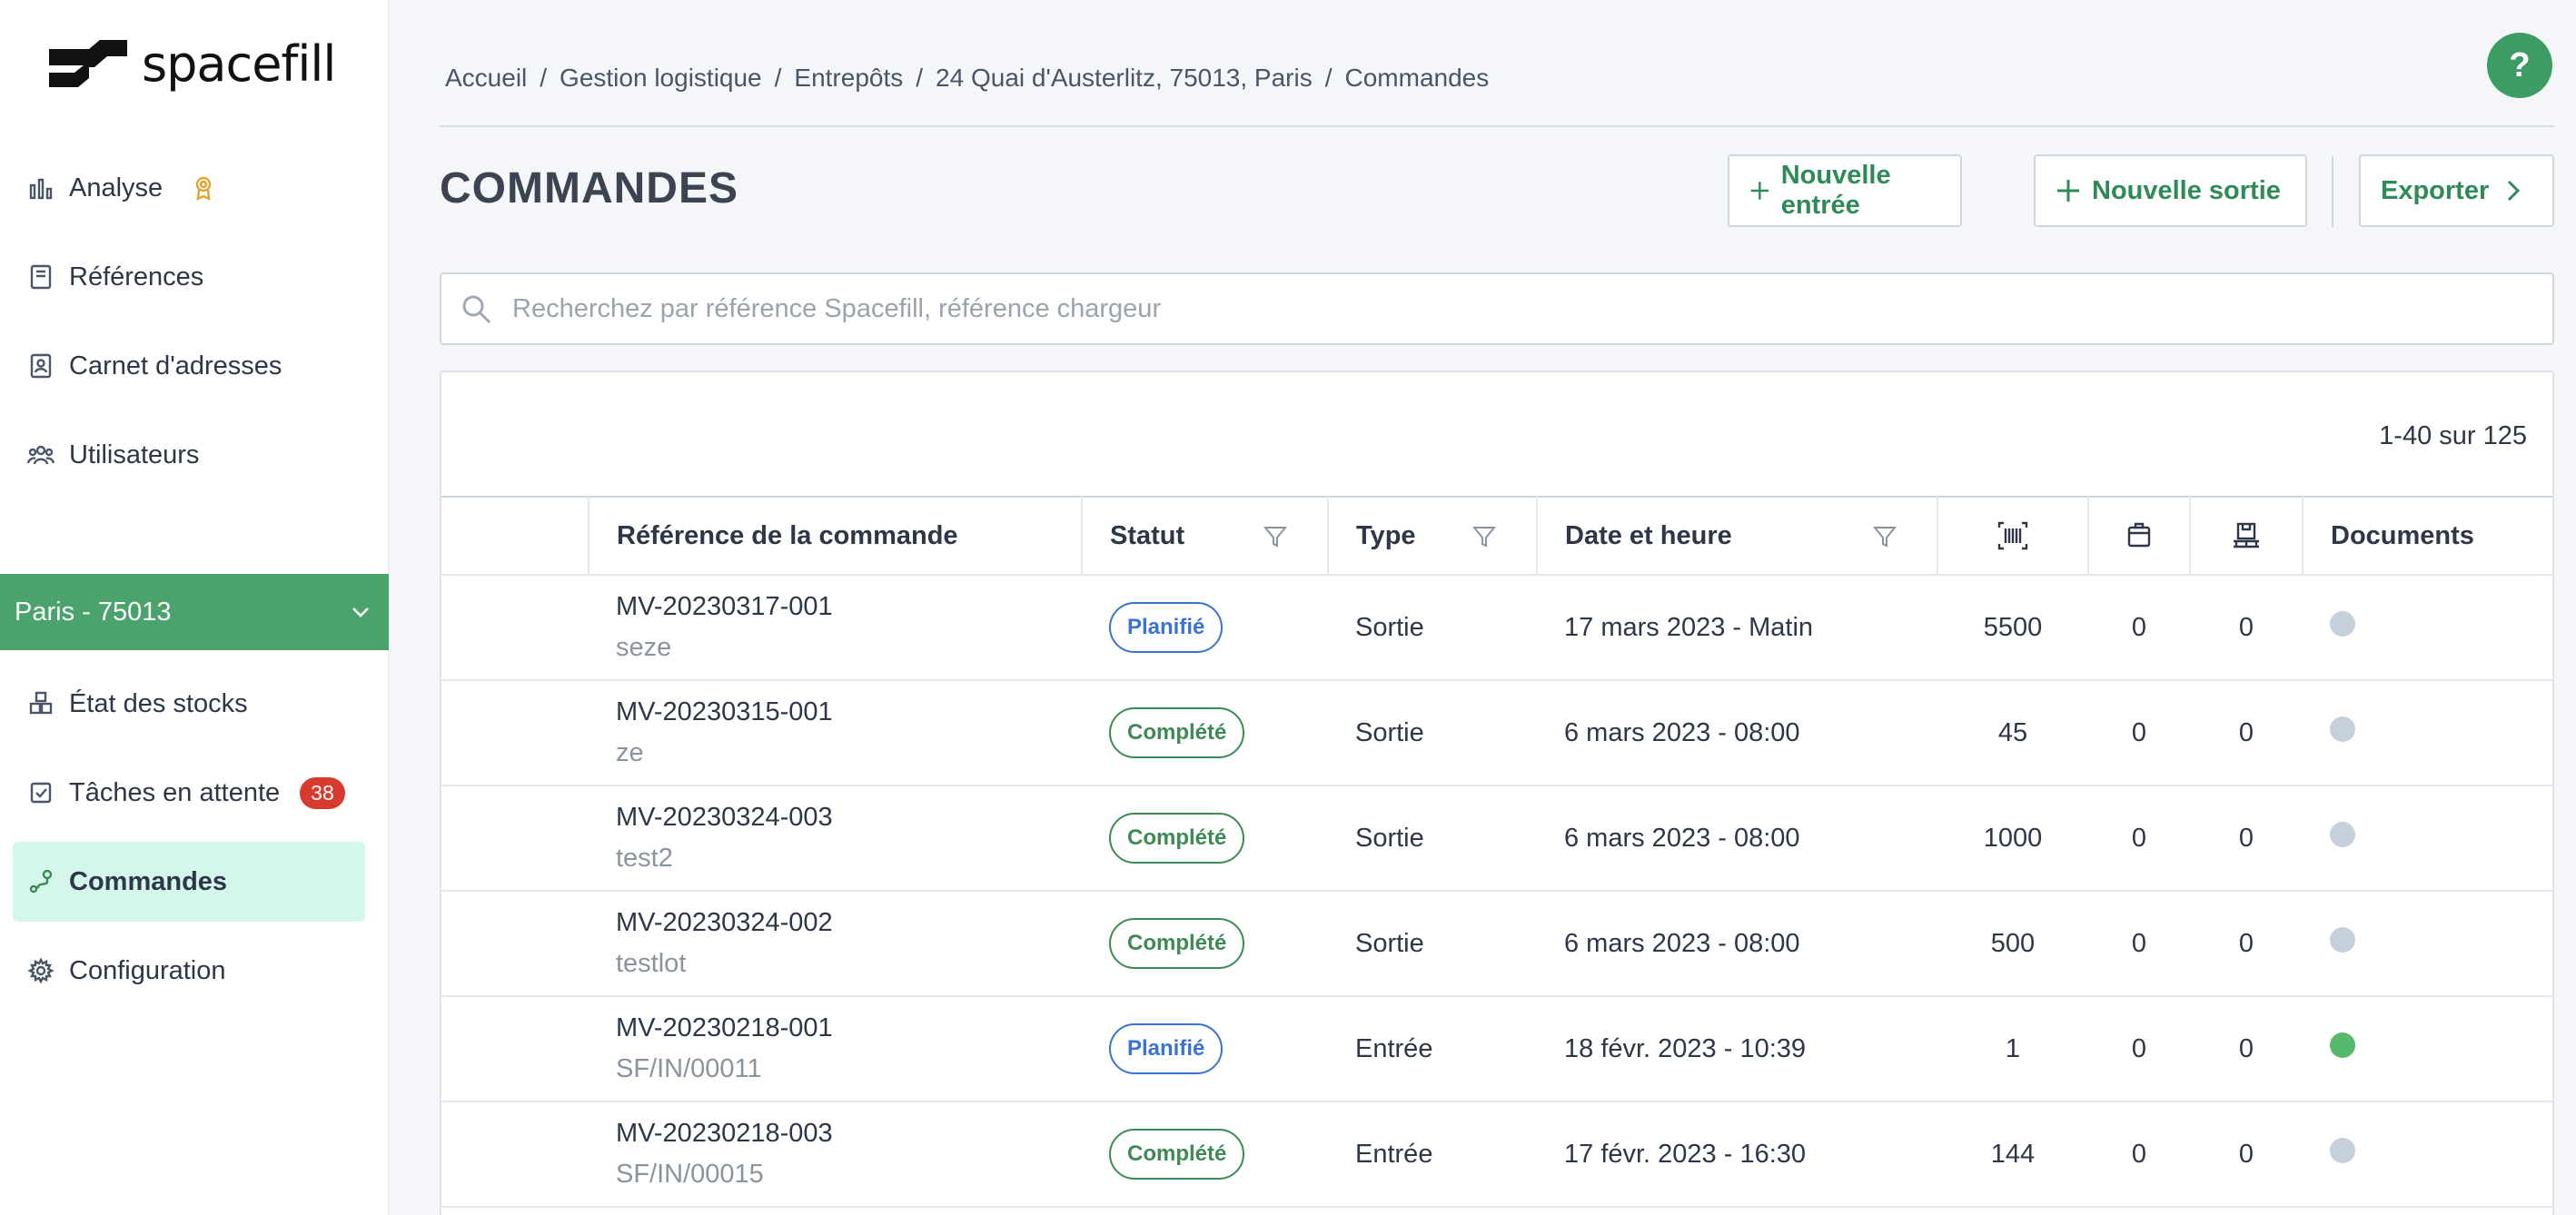  I want to click on bar-chart-icon, so click(41, 189).